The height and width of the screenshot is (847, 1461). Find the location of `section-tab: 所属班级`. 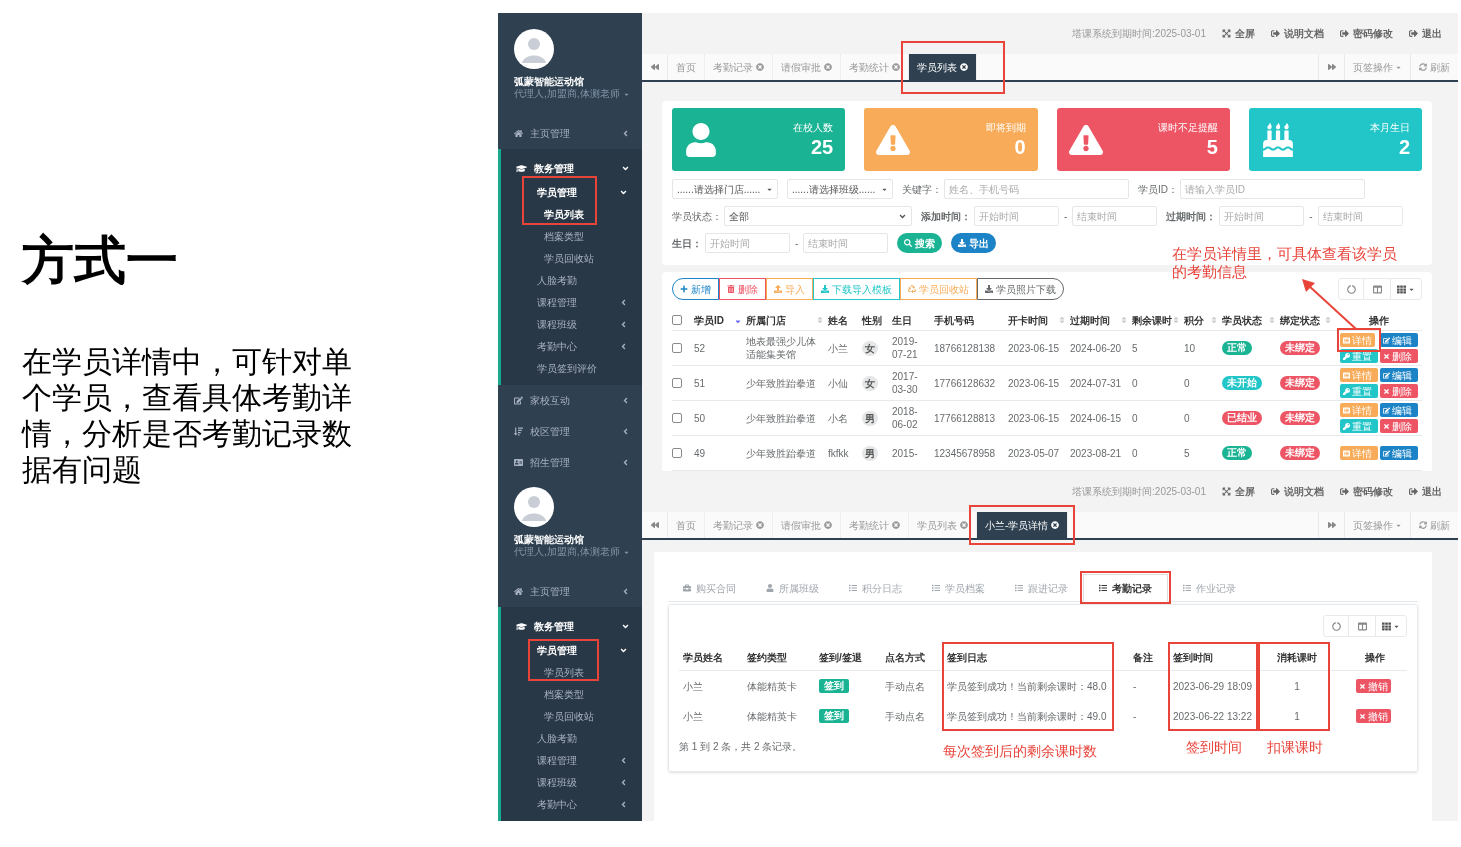

section-tab: 所属班级 is located at coordinates (792, 588).